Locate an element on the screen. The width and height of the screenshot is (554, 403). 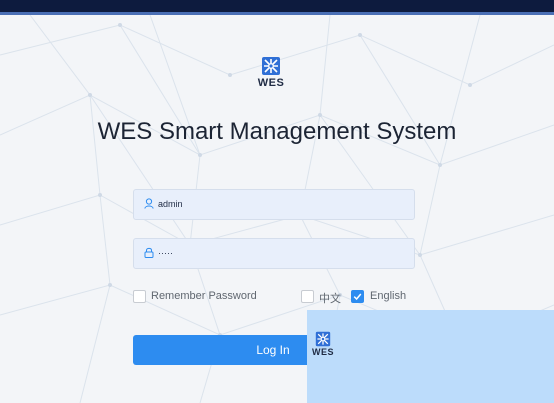
password-value: ····· is located at coordinates (165, 253).